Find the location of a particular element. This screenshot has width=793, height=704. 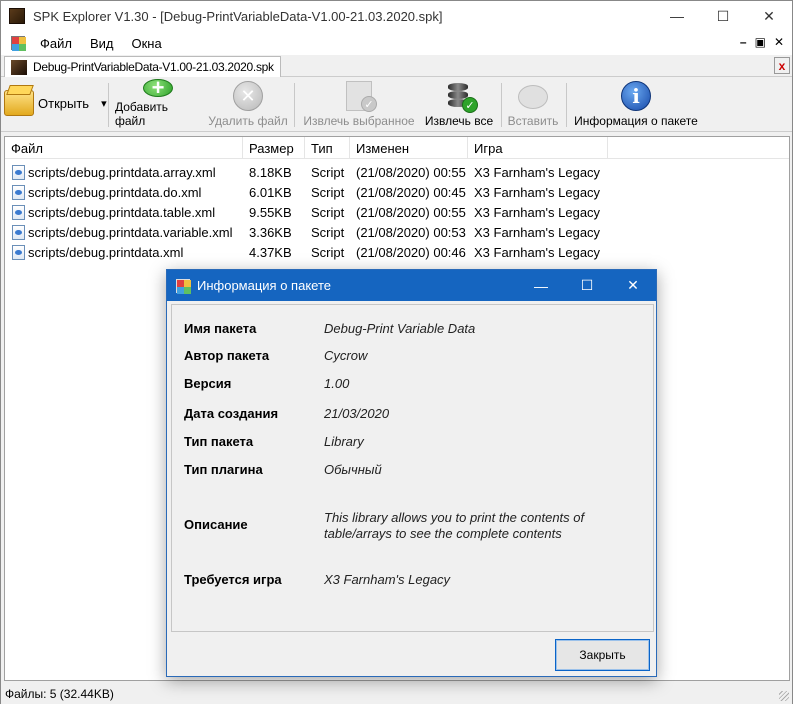

required-game-value: X3 Farnham's Legacy is located at coordinates (387, 579).